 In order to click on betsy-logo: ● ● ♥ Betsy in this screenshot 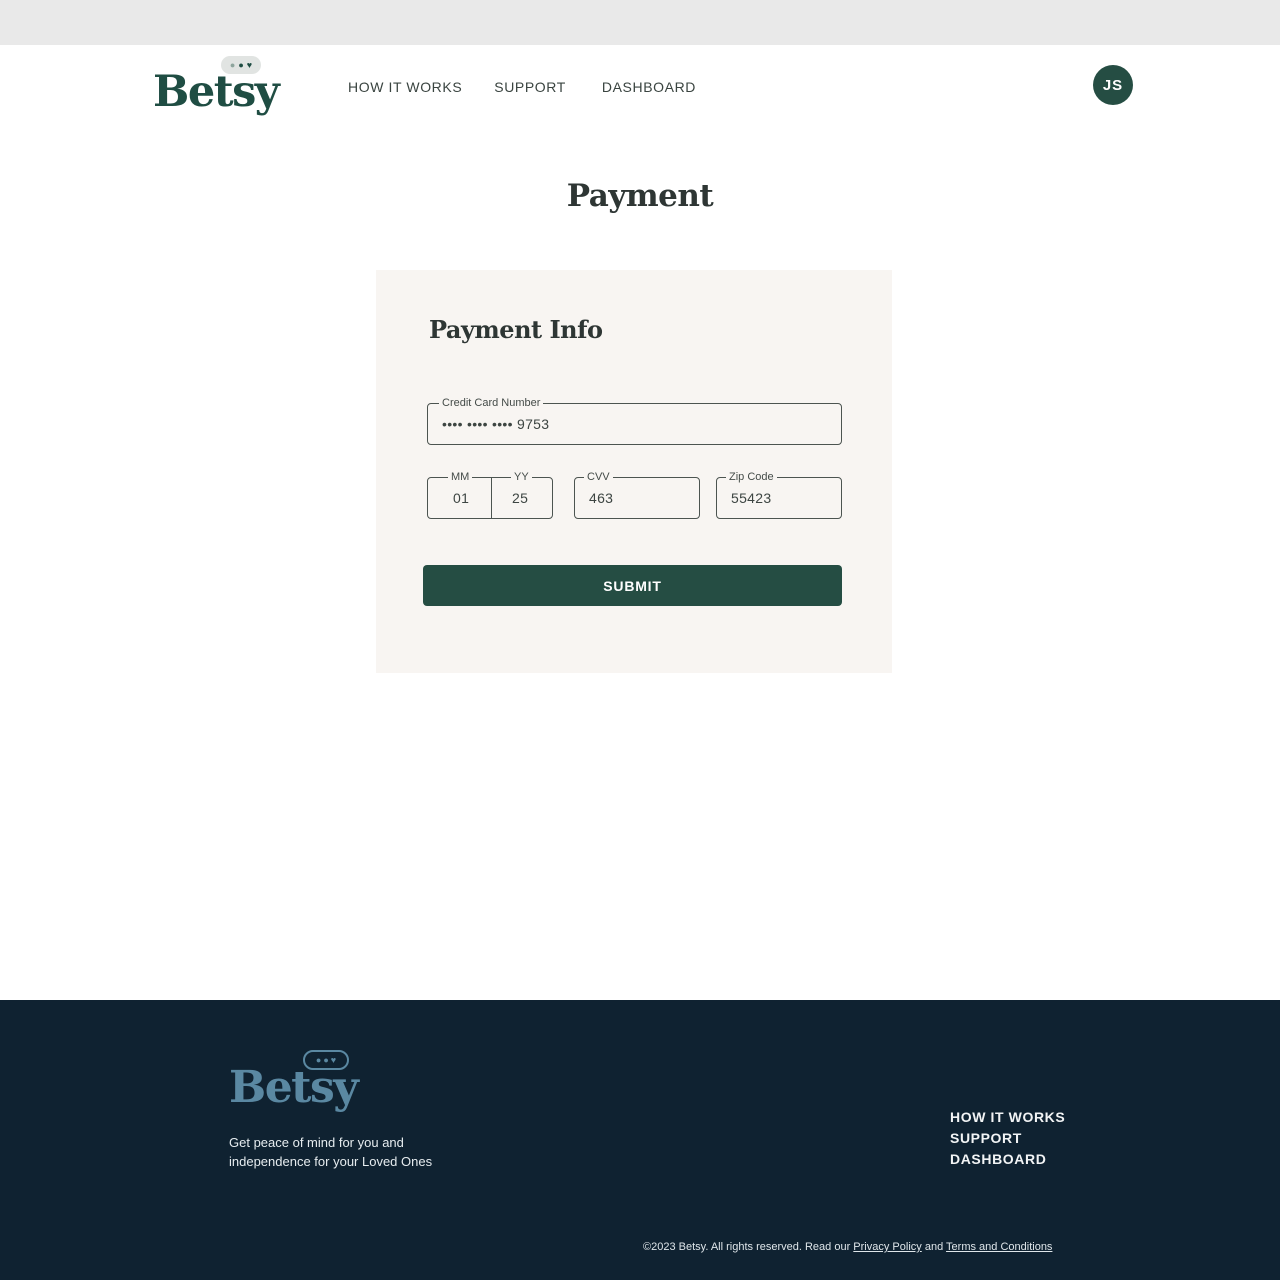, I will do `click(218, 87)`.